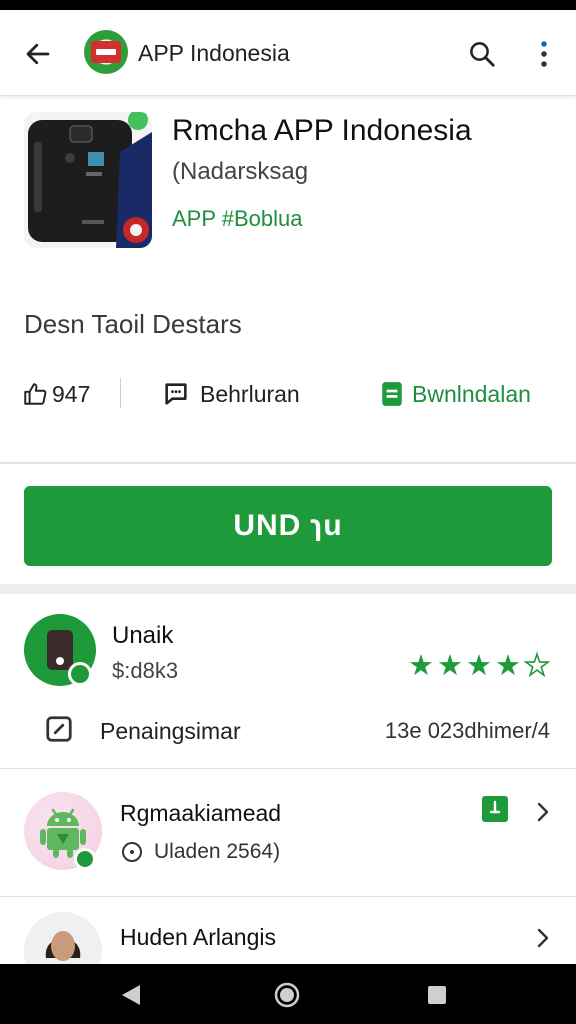  I want to click on search-button, so click(482, 54).